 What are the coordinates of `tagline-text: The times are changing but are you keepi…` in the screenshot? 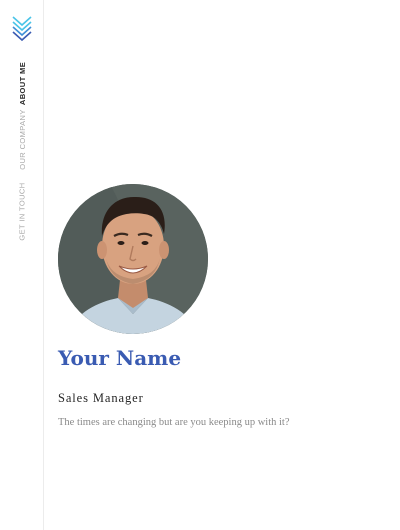 It's located at (174, 422).